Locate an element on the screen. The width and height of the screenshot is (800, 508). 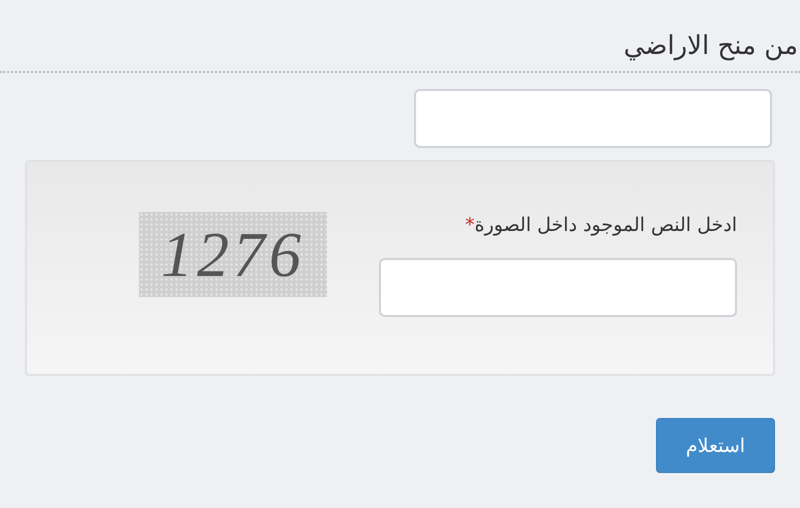
captcha-field is located at coordinates (558, 287).